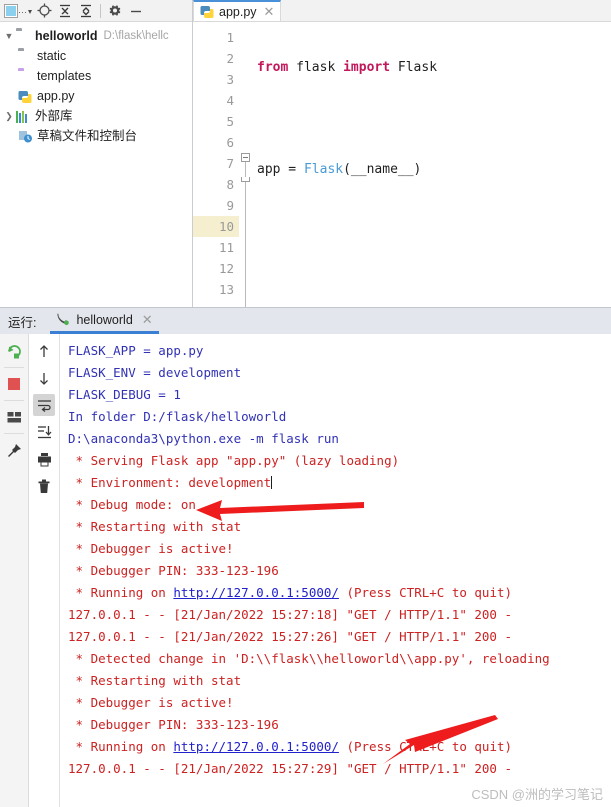 This screenshot has height=807, width=611. I want to click on console-line: * Debugger is active!, so click(151, 702).